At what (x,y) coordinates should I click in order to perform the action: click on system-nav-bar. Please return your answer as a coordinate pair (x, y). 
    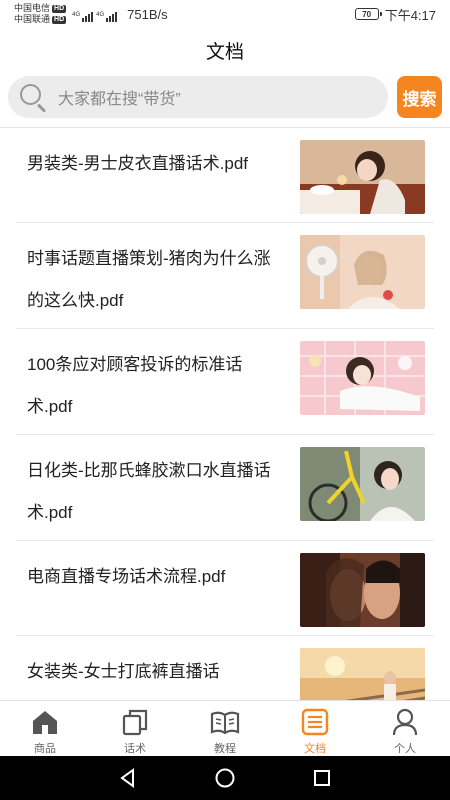
    Looking at the image, I should click on (225, 778).